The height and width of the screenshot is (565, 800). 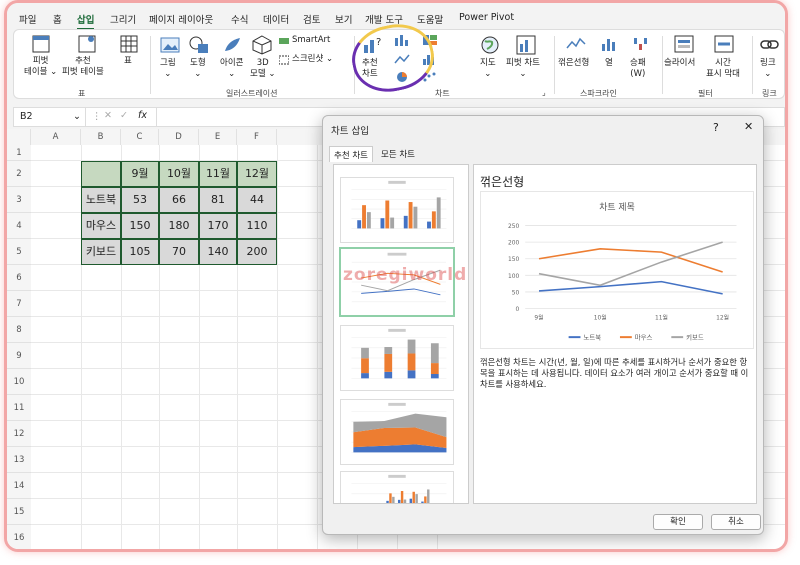 I want to click on pivot-table-button: 피벗 테이블 ⌄, so click(x=40, y=67).